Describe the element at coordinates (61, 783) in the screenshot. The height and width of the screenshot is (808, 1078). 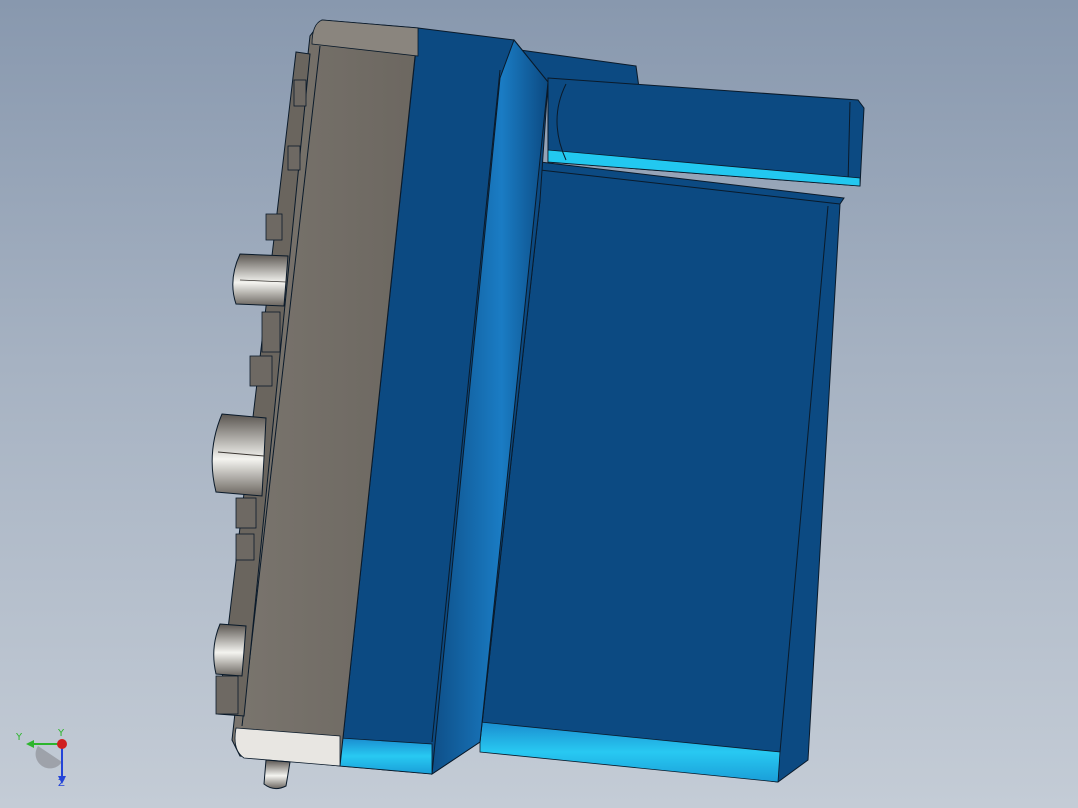
I see `triad-label-z: Z` at that location.